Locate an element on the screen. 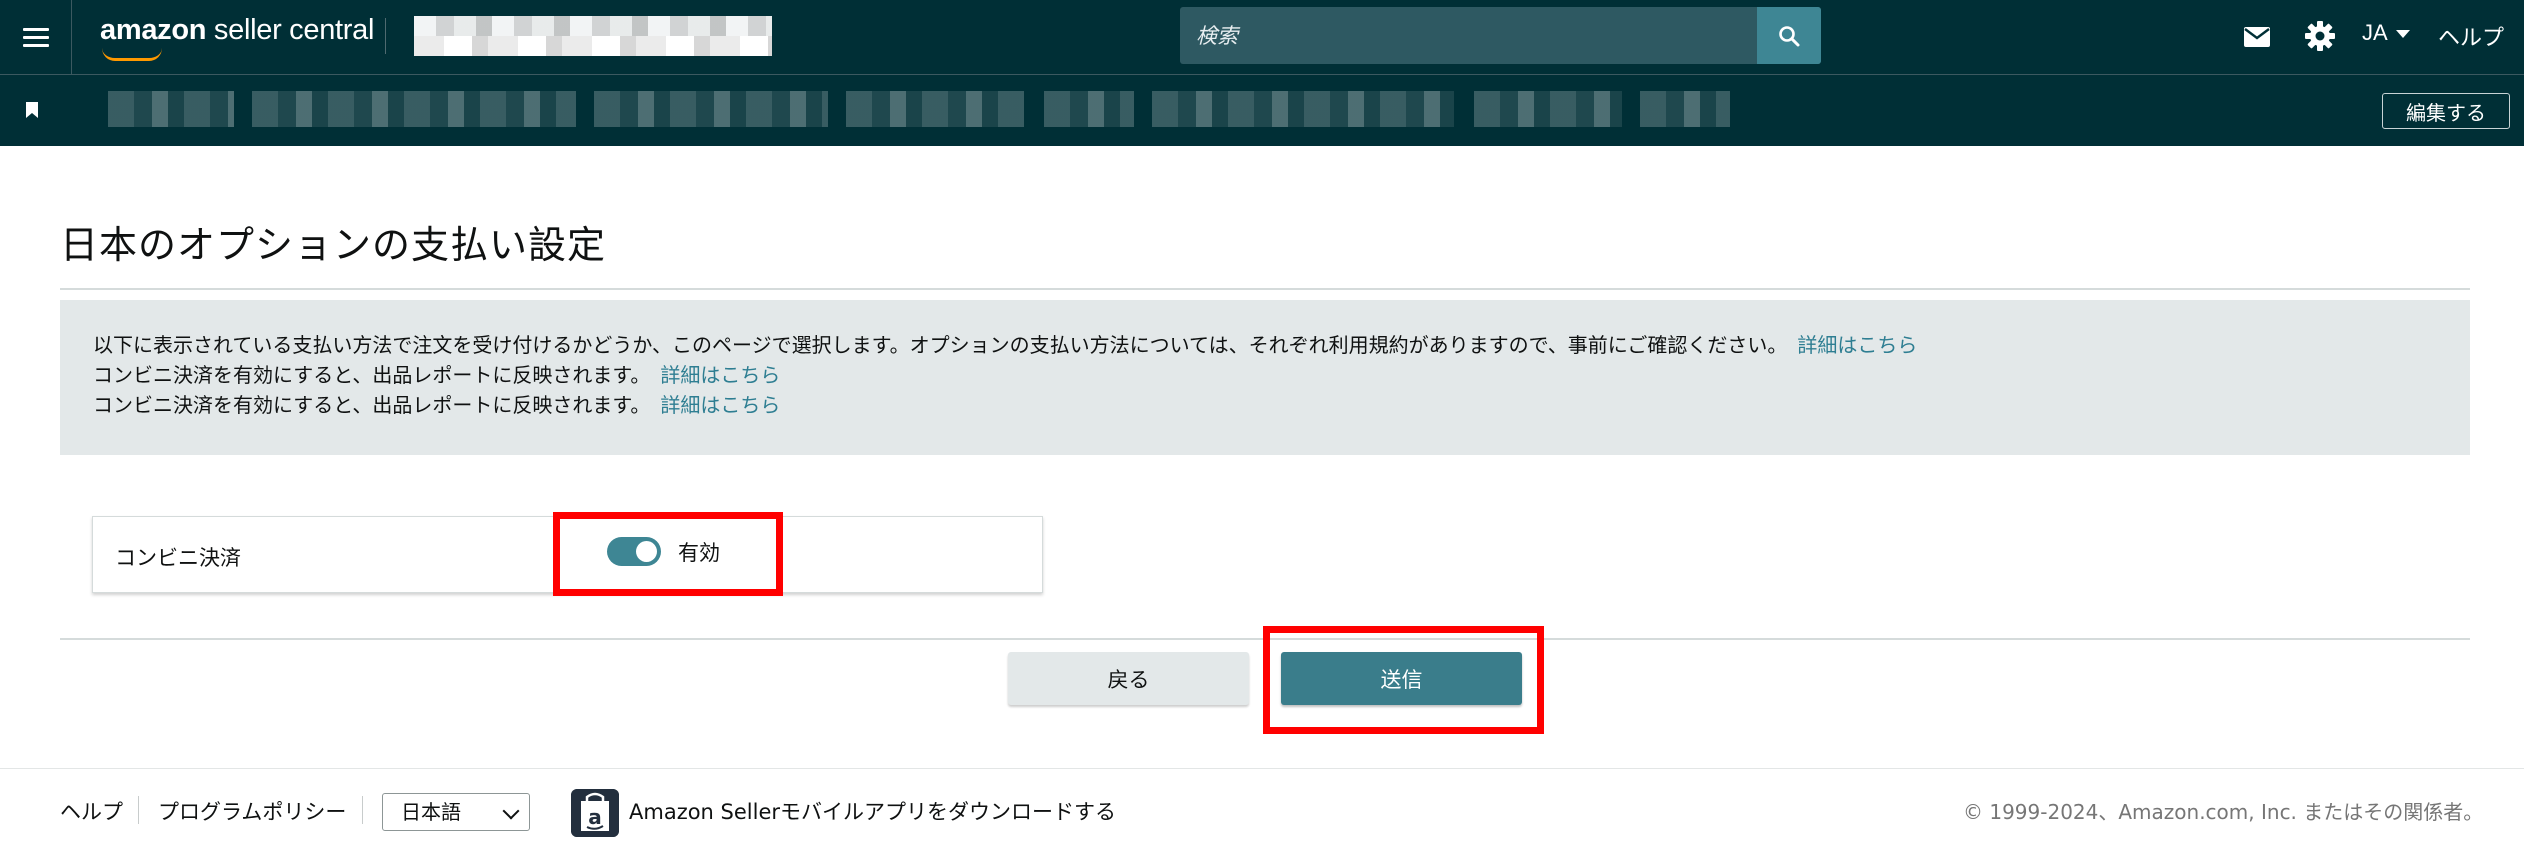 The image size is (2524, 851). amazon-smile-icon is located at coordinates (132, 54).